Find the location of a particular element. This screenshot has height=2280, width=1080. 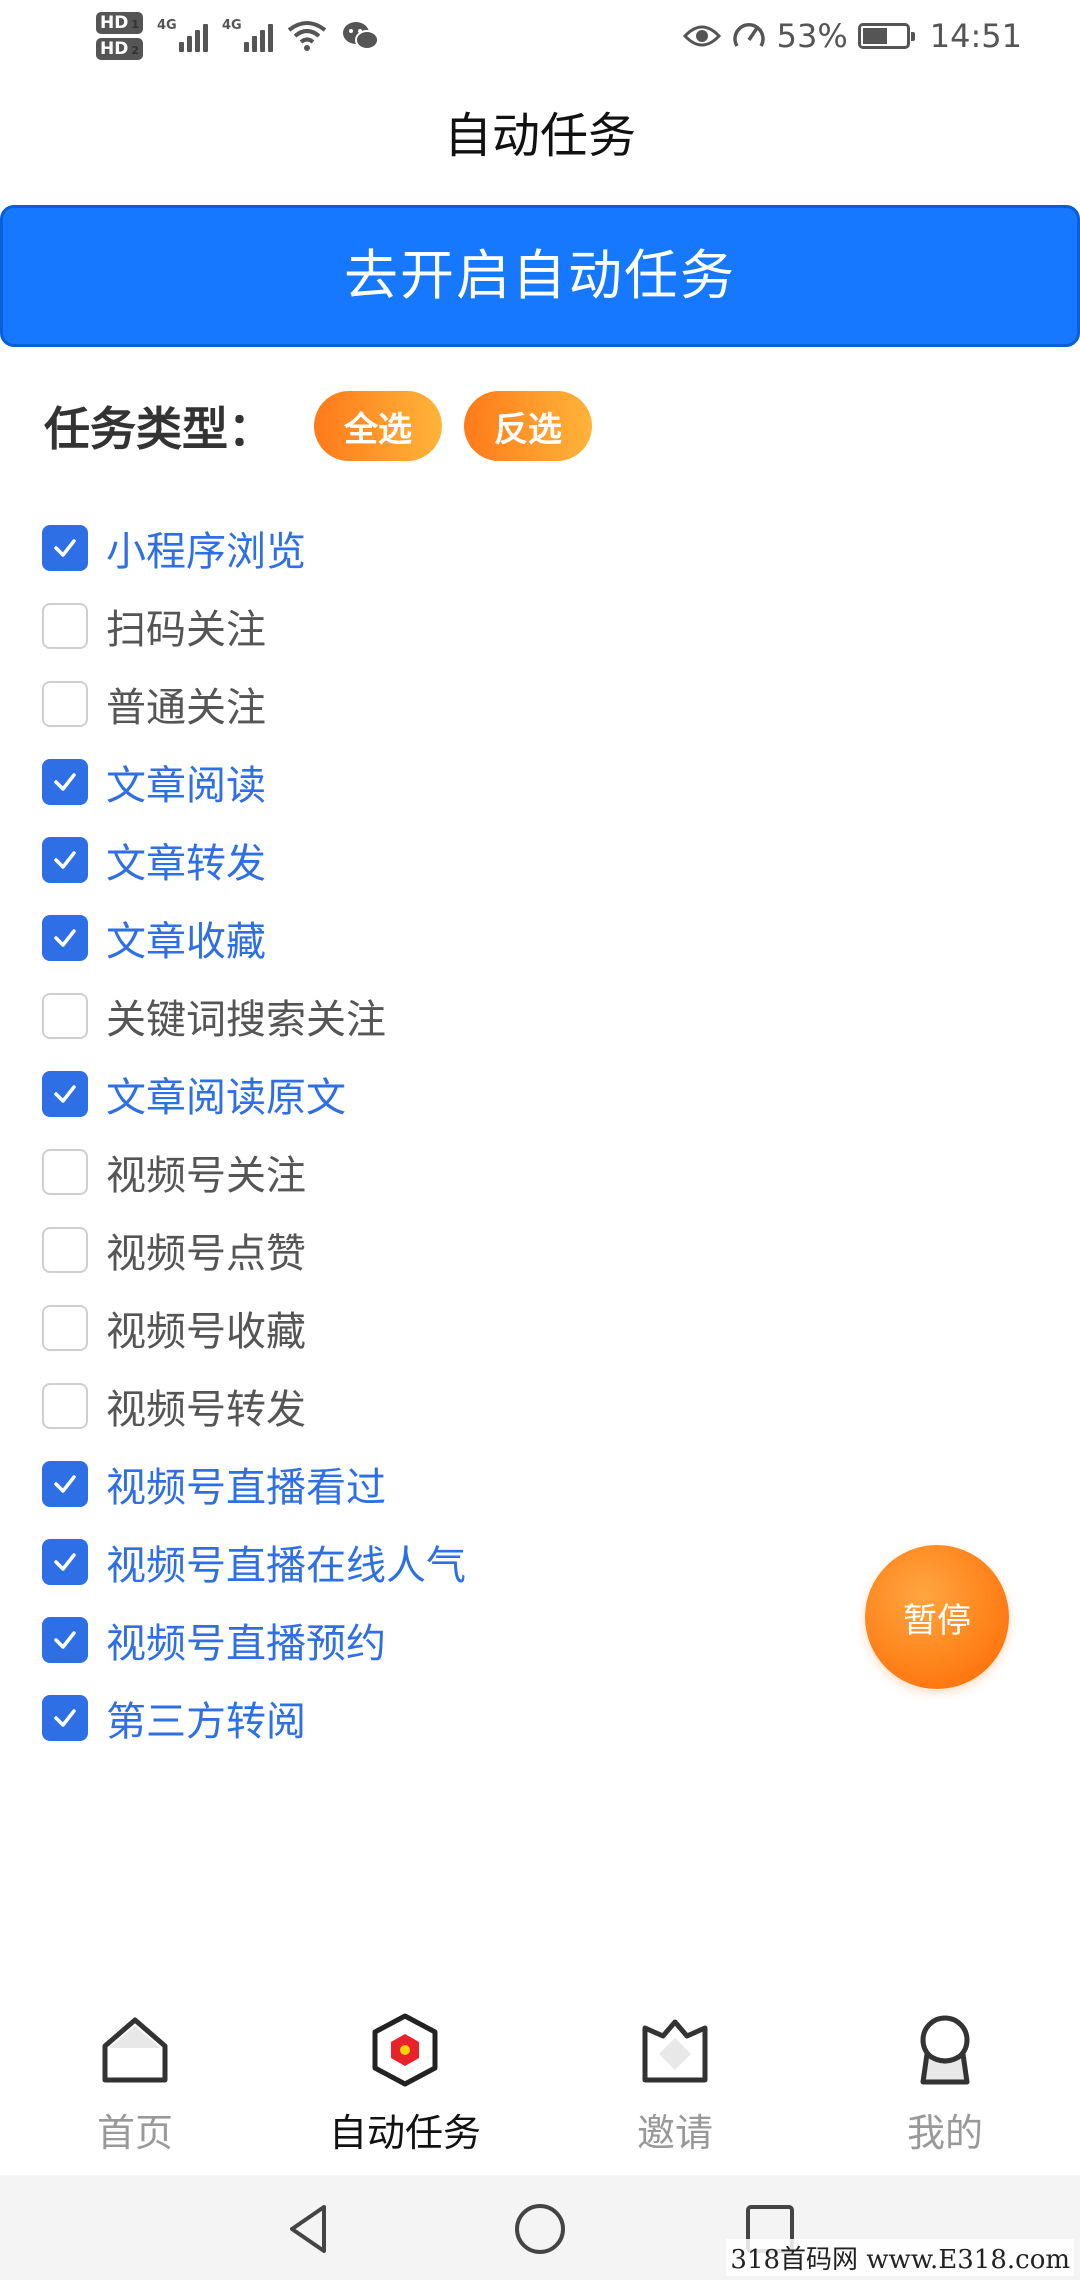

task-label: 视频号直播看过 is located at coordinates (246, 1488).